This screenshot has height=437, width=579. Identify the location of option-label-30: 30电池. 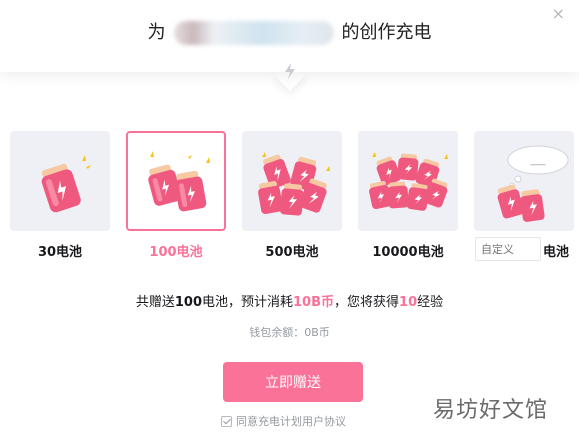
(60, 252).